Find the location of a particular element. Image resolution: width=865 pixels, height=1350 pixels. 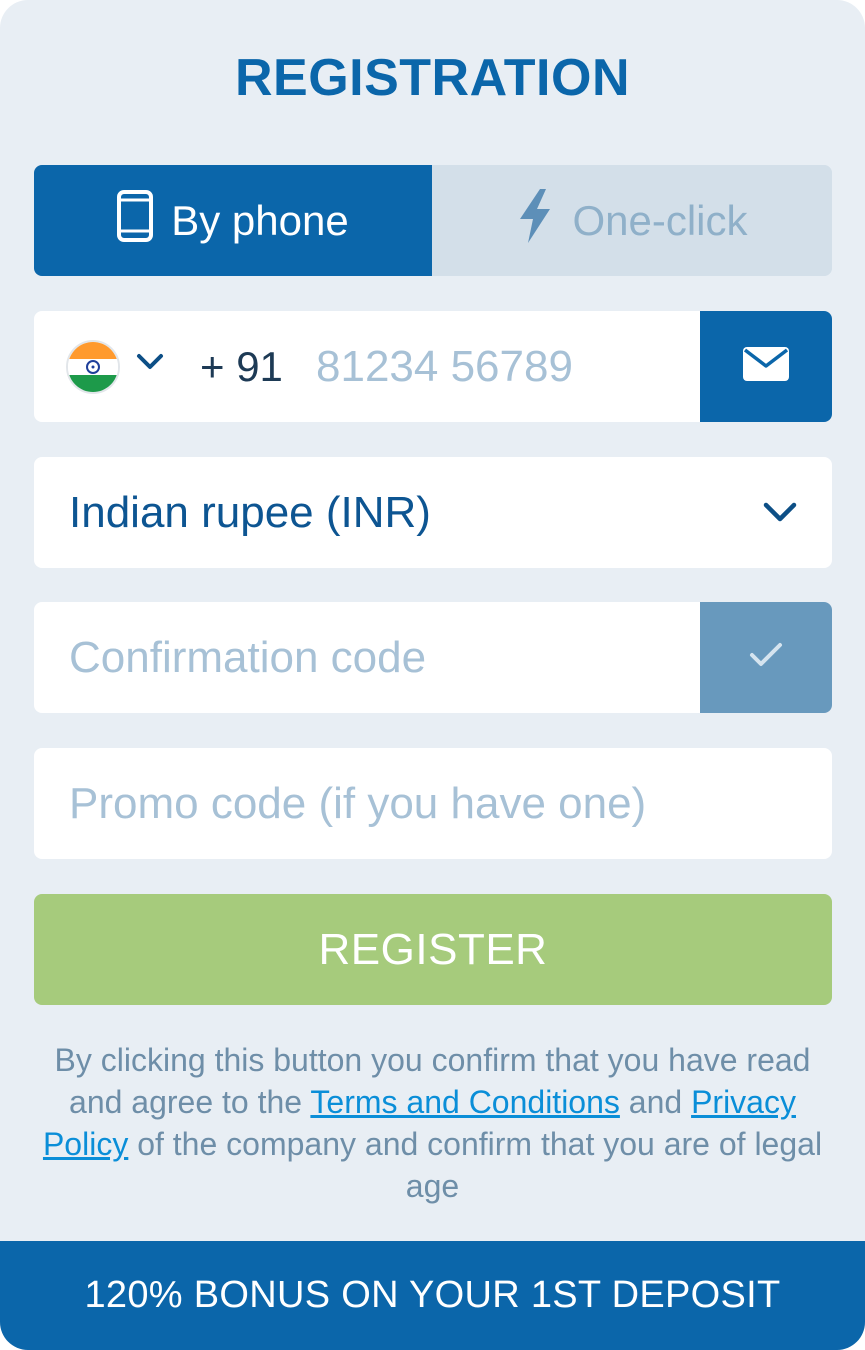

phone-input is located at coordinates (506, 367).